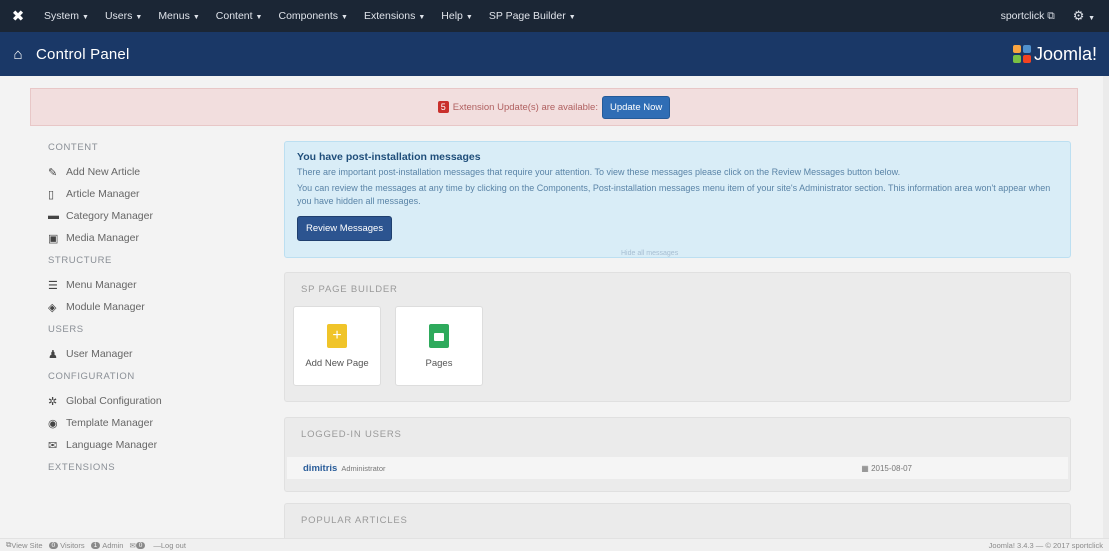 This screenshot has width=1109, height=551. Describe the element at coordinates (73, 147) in the screenshot. I see `sidebar-heading: CONTENT` at that location.